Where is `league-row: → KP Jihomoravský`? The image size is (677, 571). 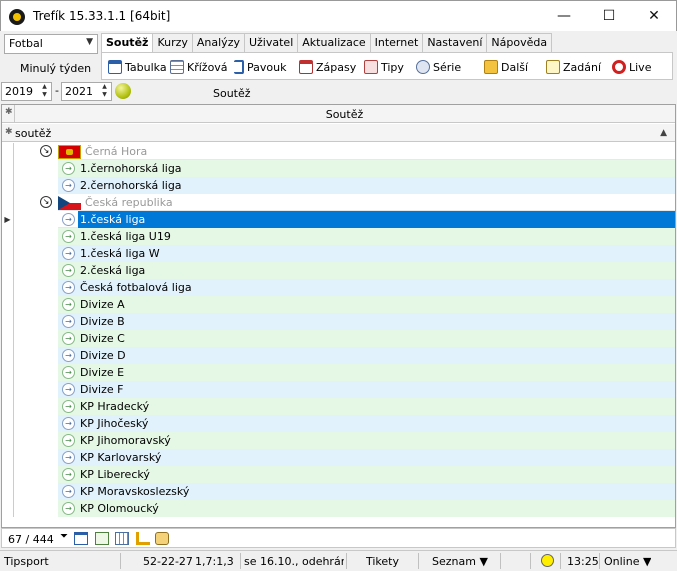 league-row: → KP Jihomoravský is located at coordinates (338, 440).